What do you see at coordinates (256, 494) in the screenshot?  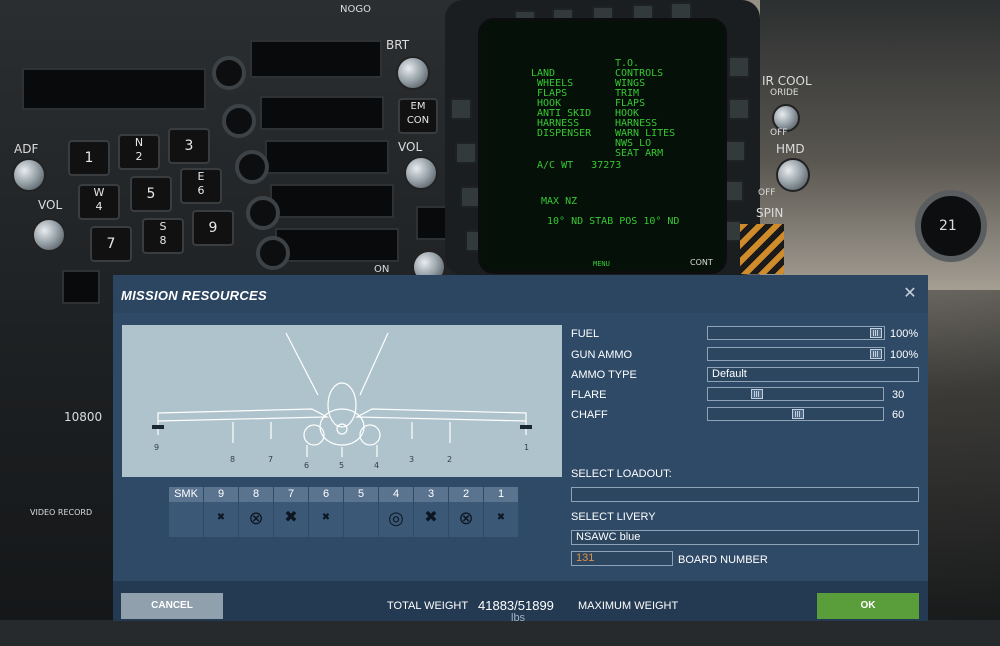 I see `pylon-label: 8` at bounding box center [256, 494].